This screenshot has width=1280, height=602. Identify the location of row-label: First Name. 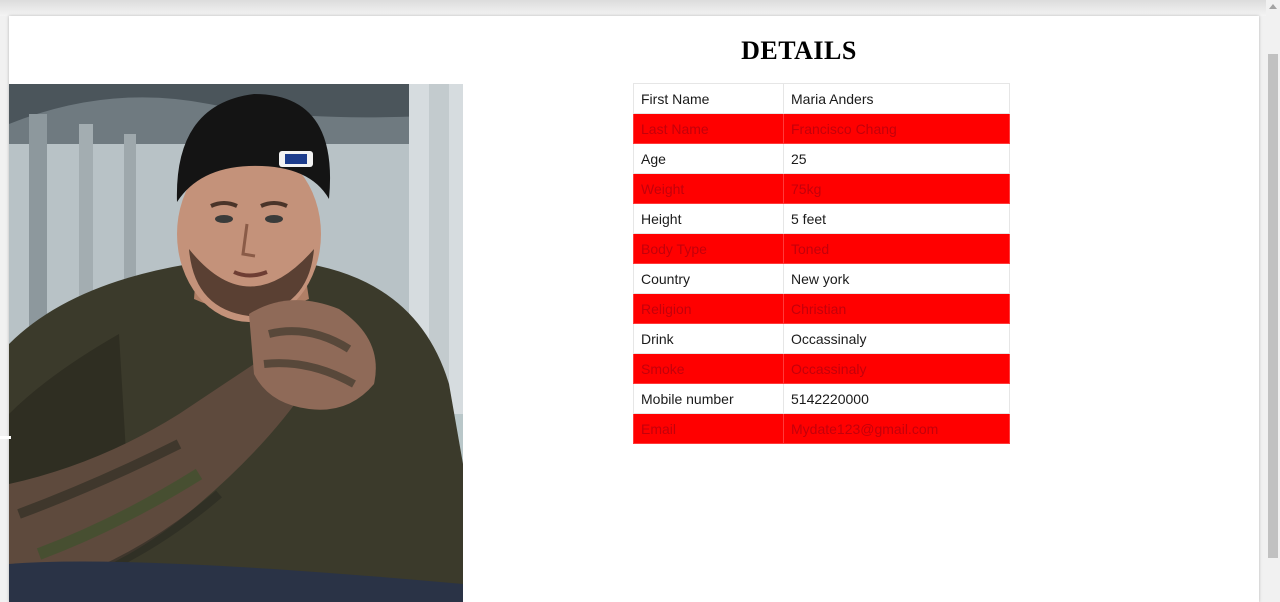
(708, 98).